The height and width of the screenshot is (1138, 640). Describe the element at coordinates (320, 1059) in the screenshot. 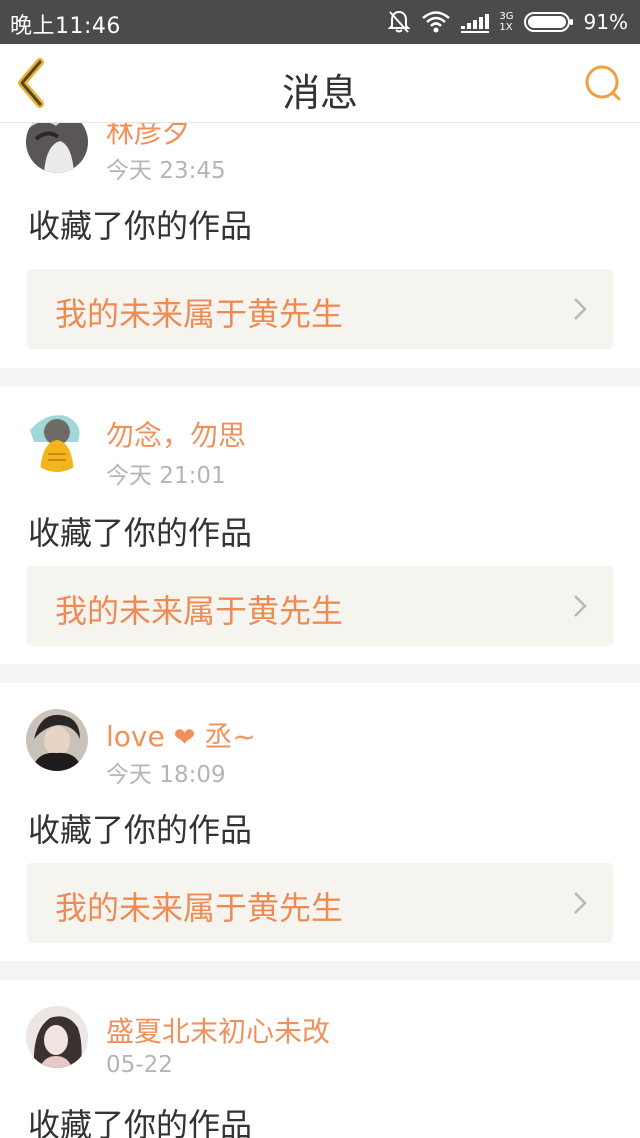

I see `message-card: 盛夏北末初心未改 05-22 收藏了你的作品` at that location.